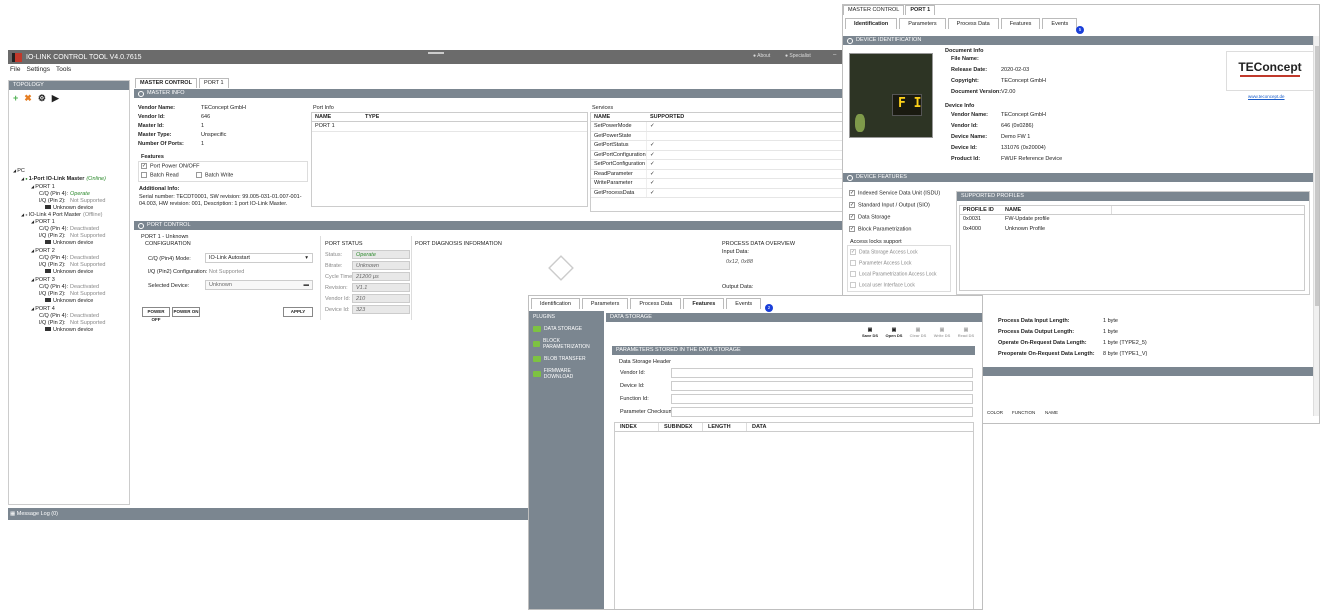 This screenshot has height=610, width=1320. I want to click on plugin-block-parametrization: BLOCK PARAMETRIZATION, so click(566, 344).